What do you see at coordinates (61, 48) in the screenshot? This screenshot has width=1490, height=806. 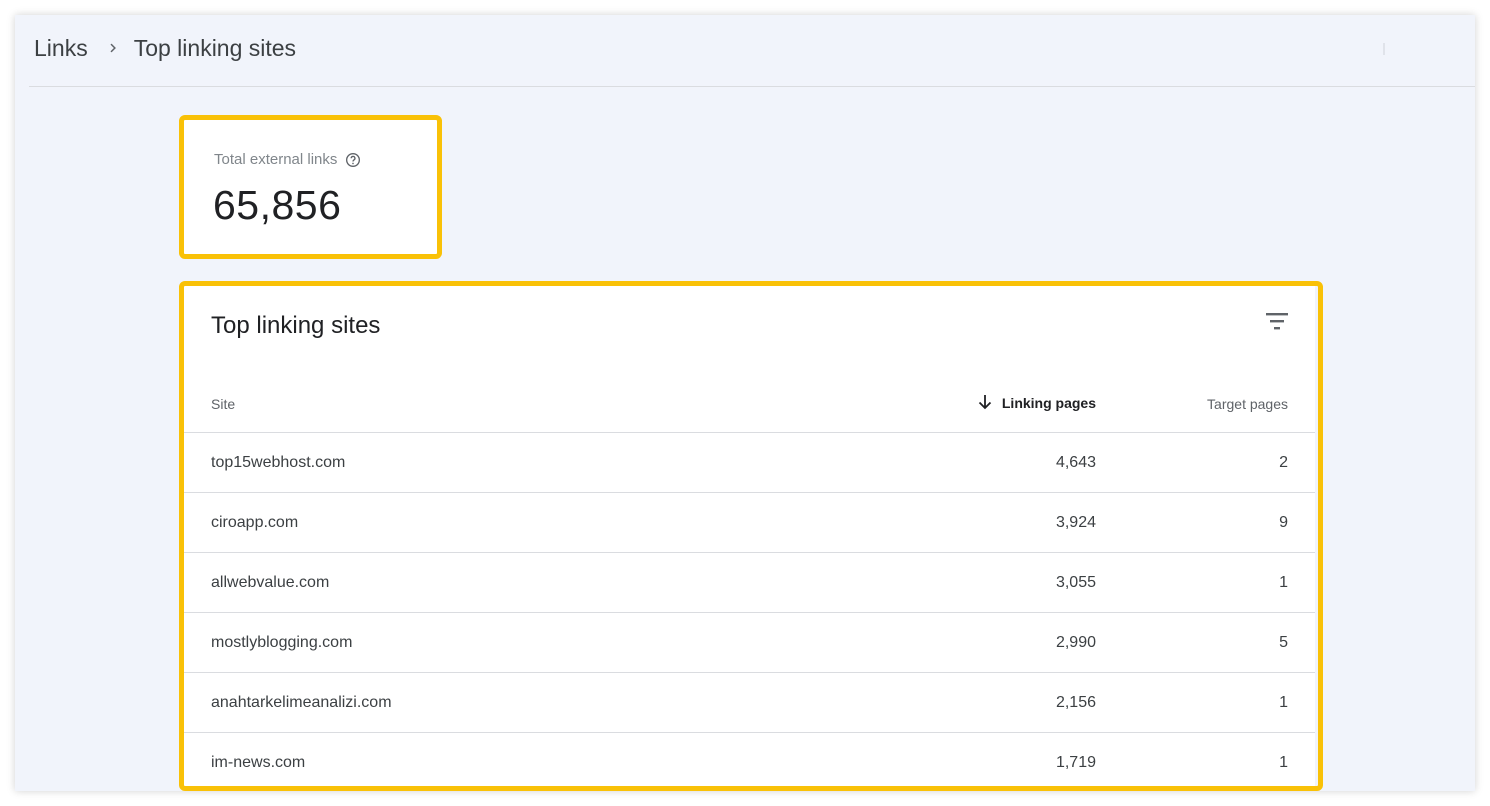 I see `breadcrumb-links-link: Links` at bounding box center [61, 48].